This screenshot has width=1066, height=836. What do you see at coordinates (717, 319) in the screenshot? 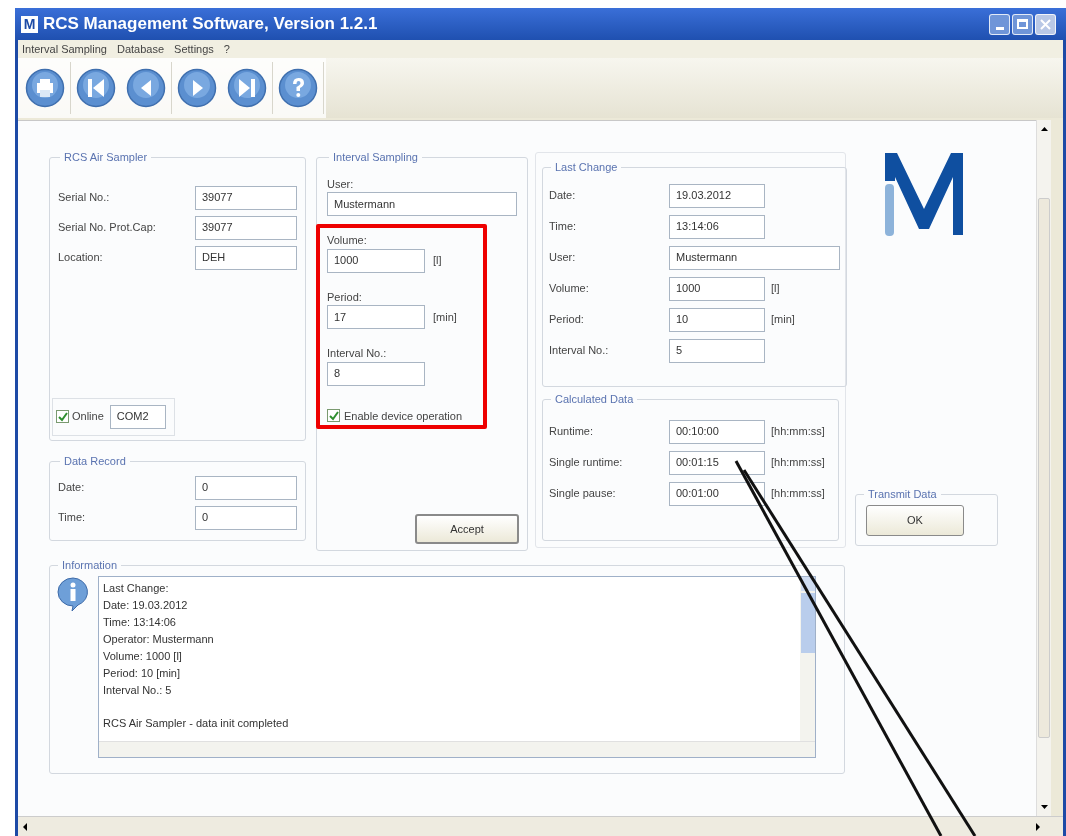
I see `text-field: 10` at bounding box center [717, 319].